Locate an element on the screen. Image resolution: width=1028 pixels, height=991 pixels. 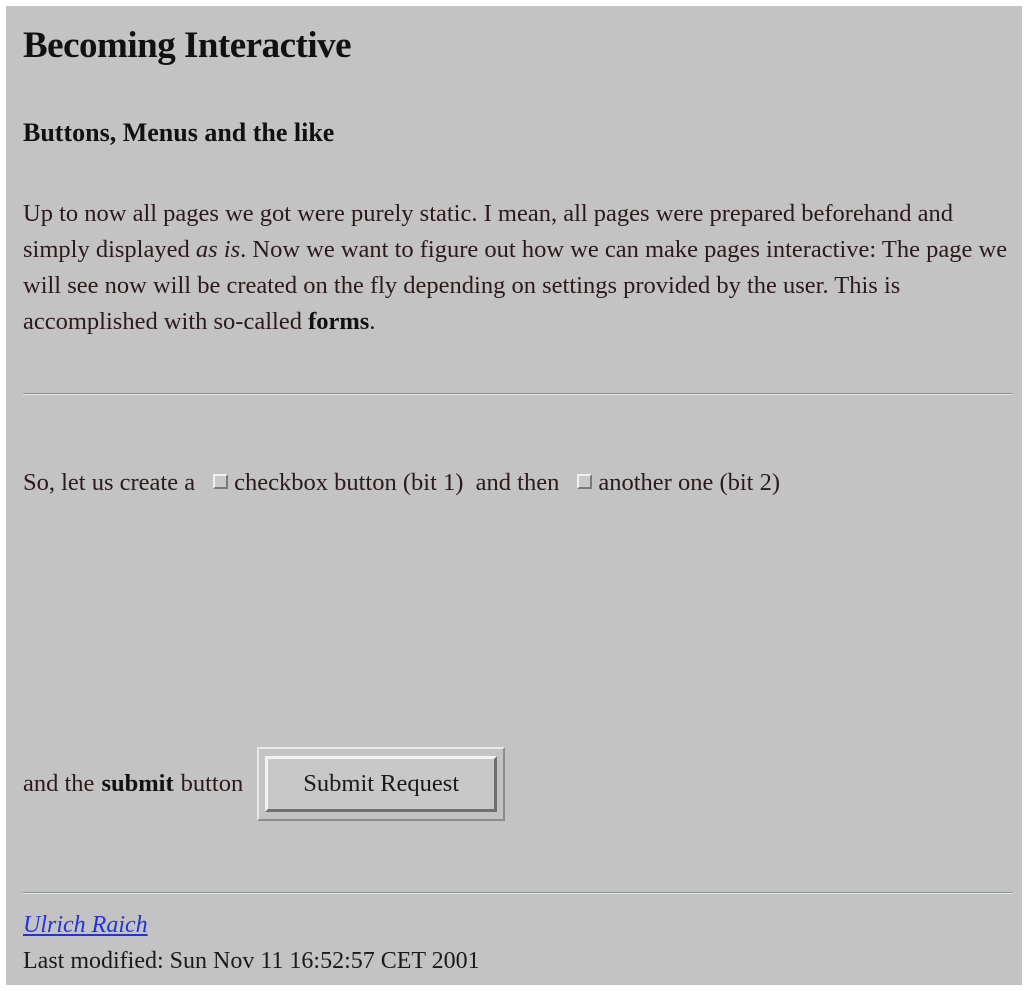
checkbox-middle-text: and then is located at coordinates (517, 482).